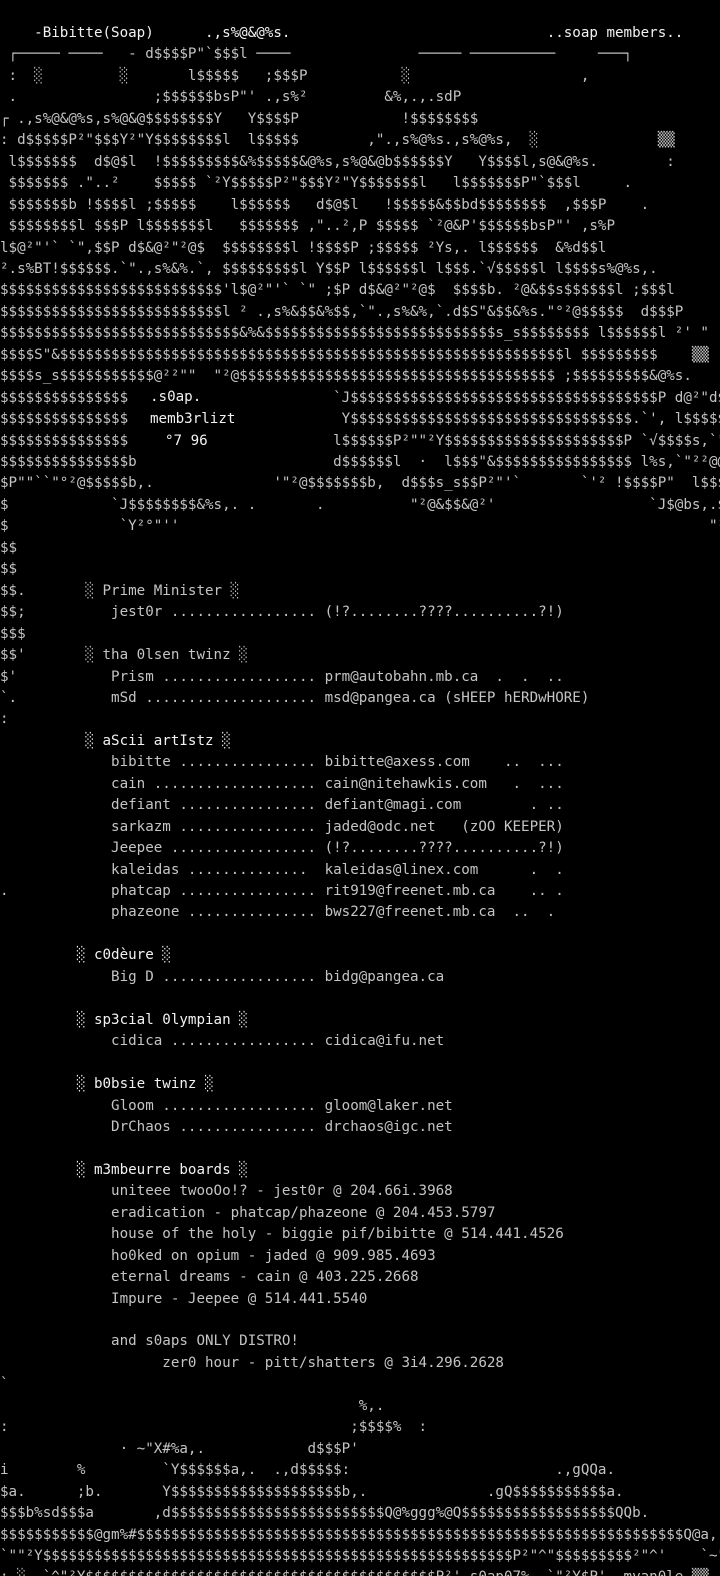 Image resolution: width=720 pixels, height=1576 pixels. Describe the element at coordinates (218, 1255) in the screenshot. I see `ascii-line: ho0ked on opium - jaded @ 909.985.4693` at that location.